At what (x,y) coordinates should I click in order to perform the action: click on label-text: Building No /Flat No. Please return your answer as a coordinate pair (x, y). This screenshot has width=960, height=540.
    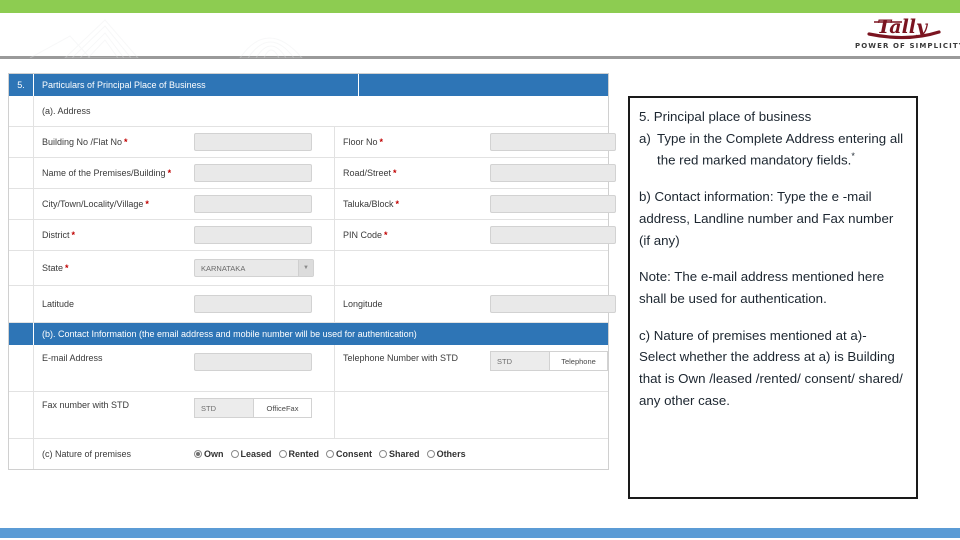
    Looking at the image, I should click on (82, 142).